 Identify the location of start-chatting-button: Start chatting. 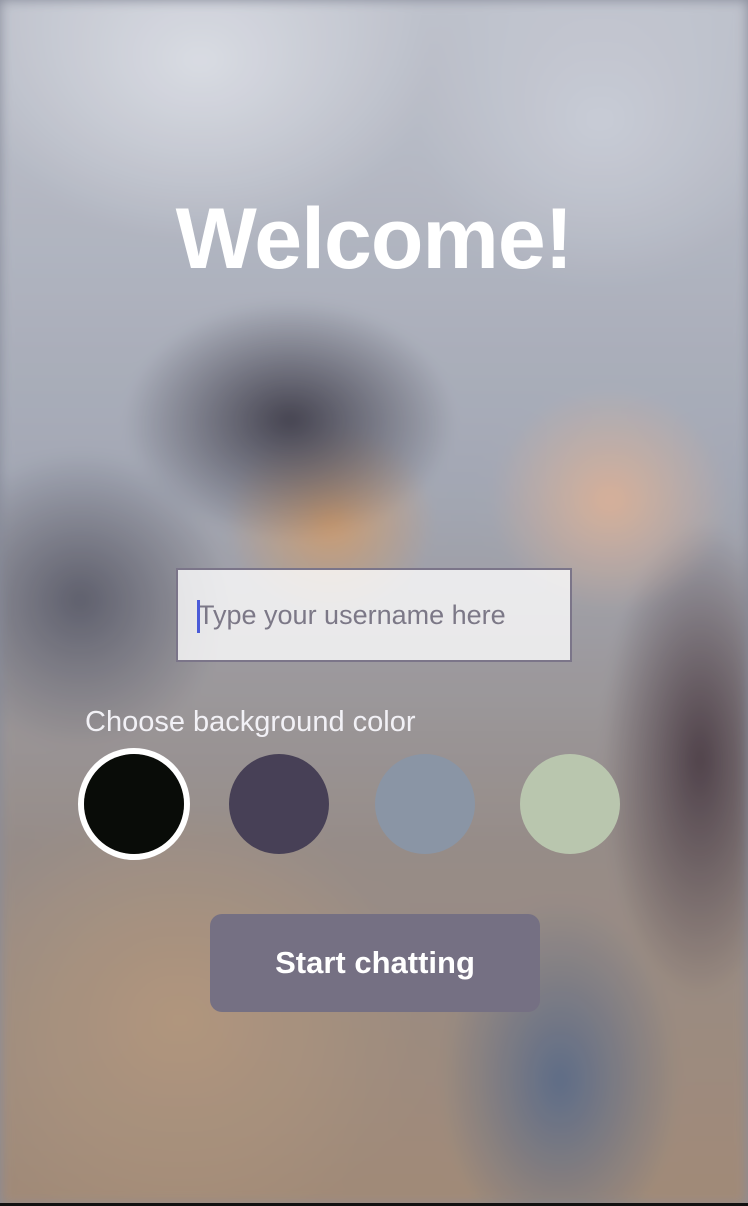
(375, 963).